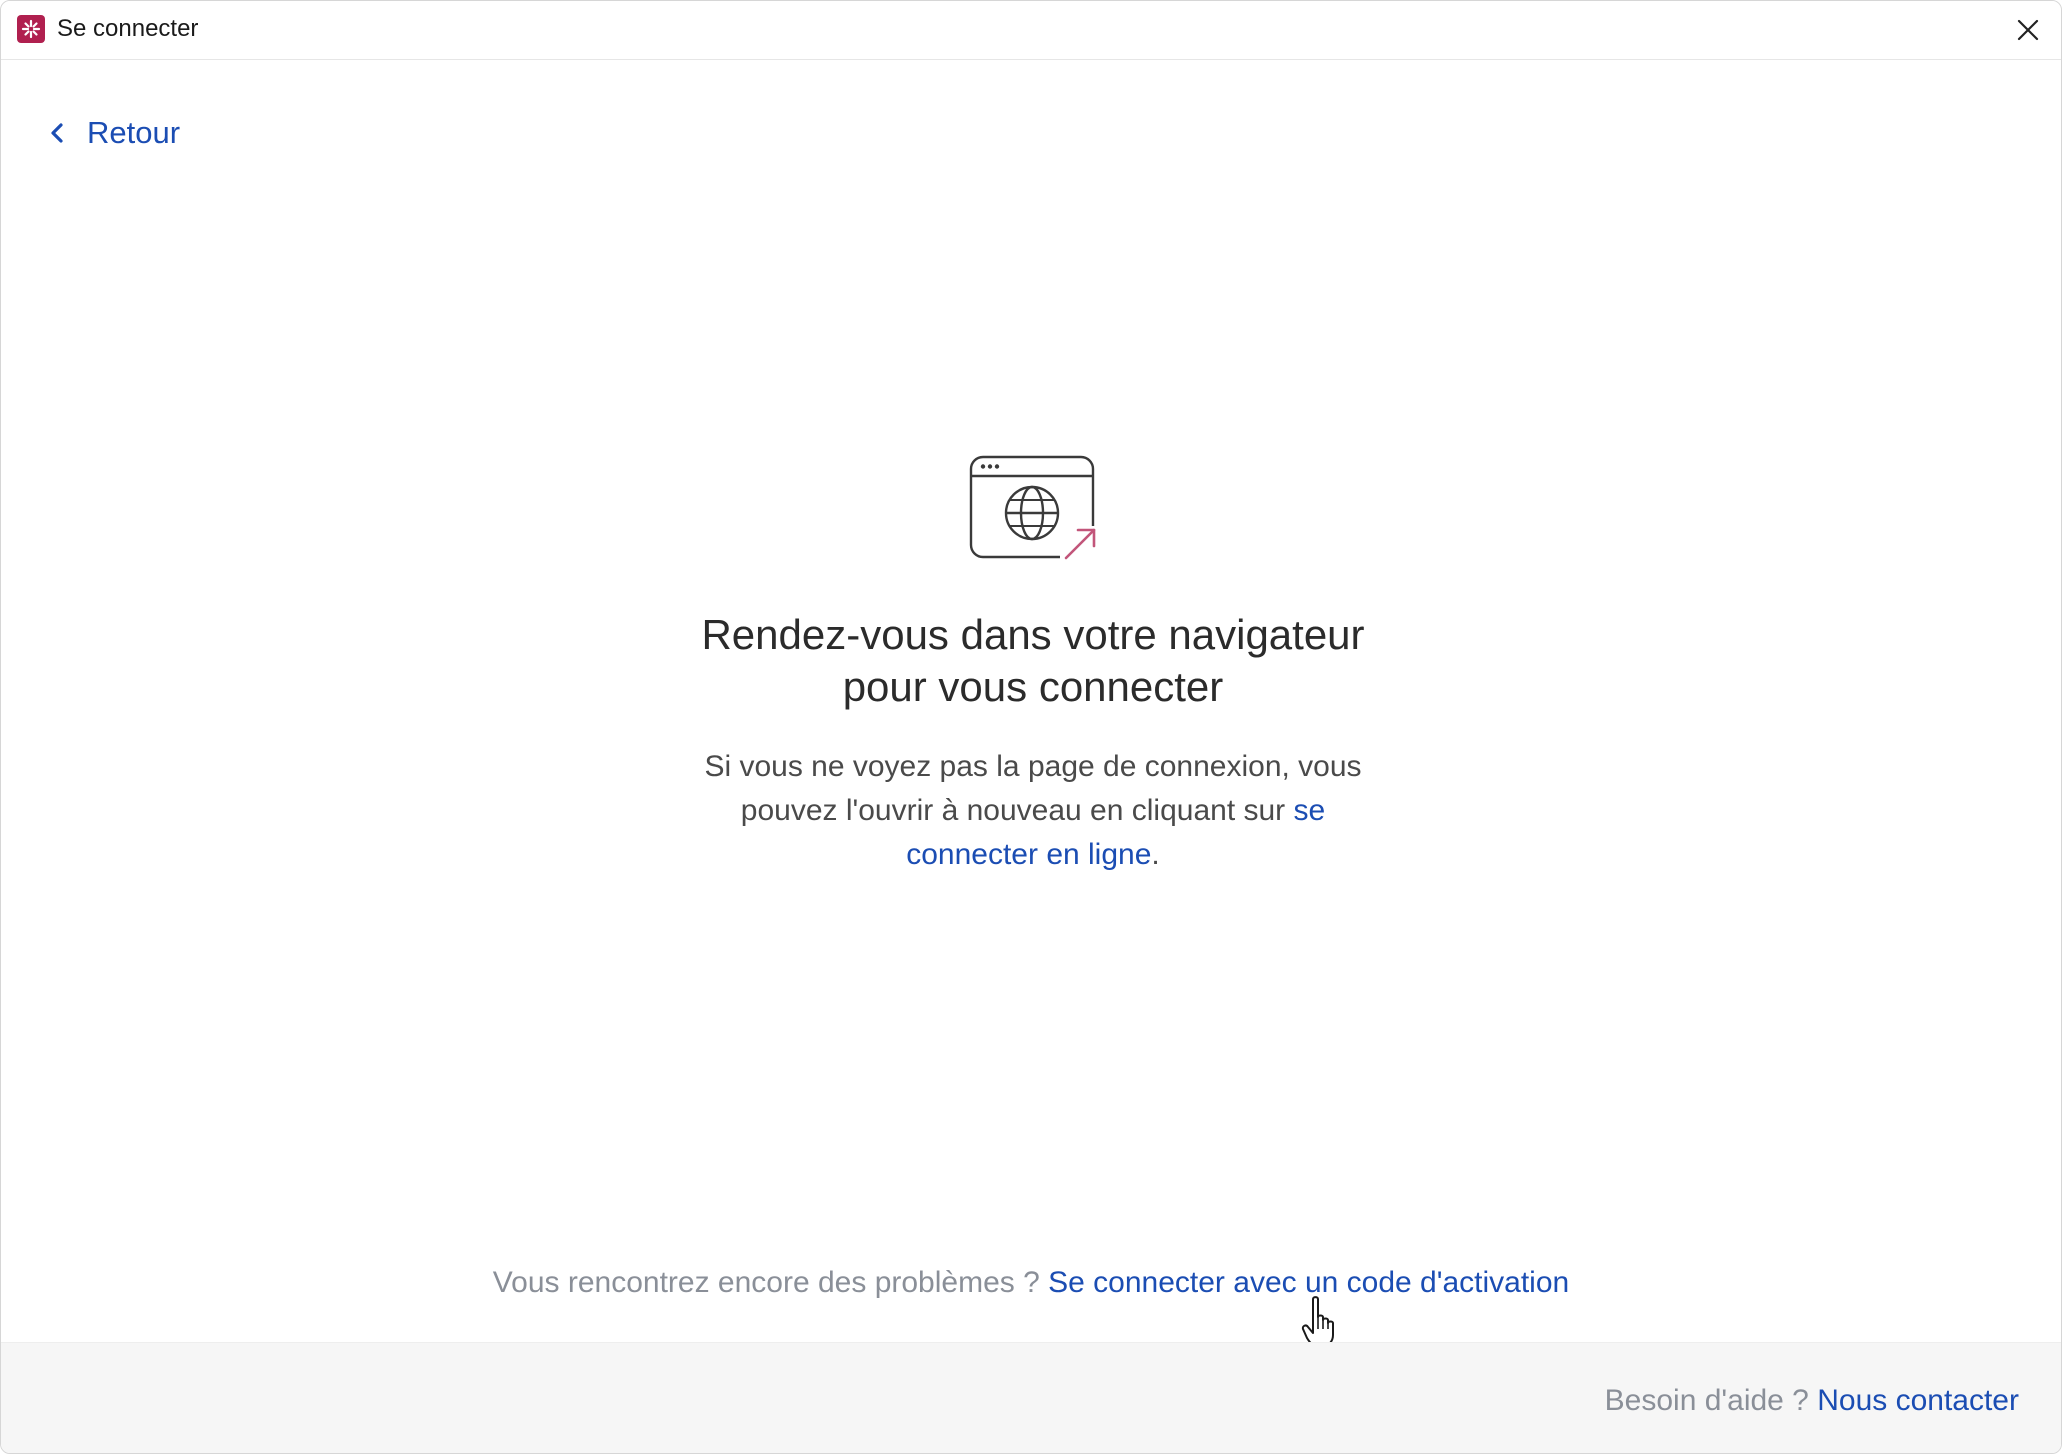  I want to click on hand-cursor-icon, so click(1317, 1321).